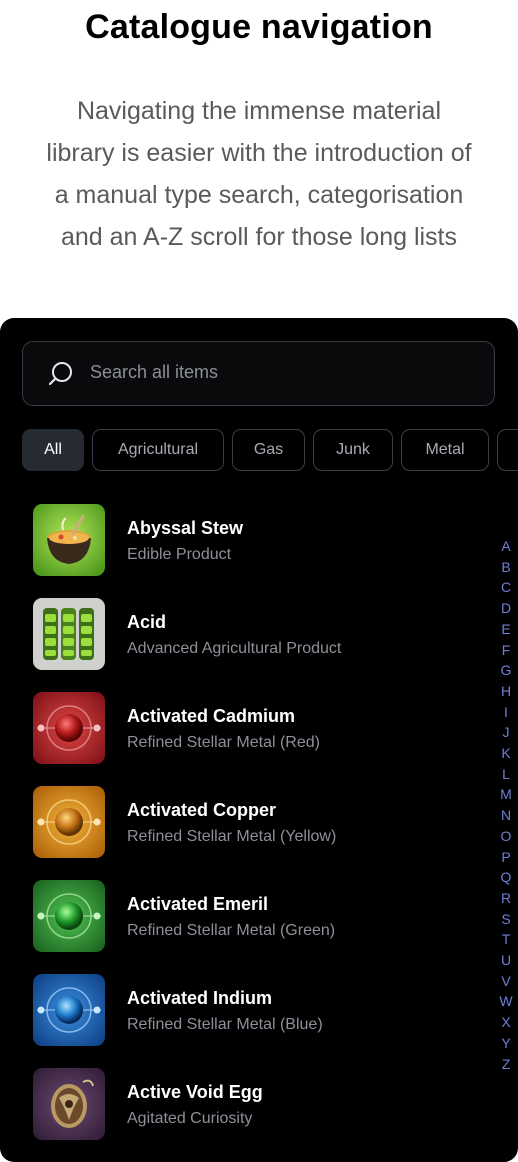 This screenshot has width=518, height=1162. I want to click on az-letter: R, so click(506, 898).